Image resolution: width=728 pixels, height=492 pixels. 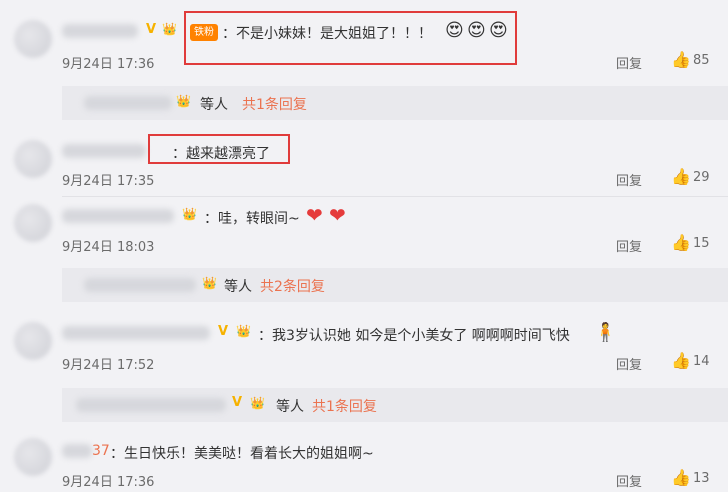 I want to click on like-count: 15, so click(x=701, y=243).